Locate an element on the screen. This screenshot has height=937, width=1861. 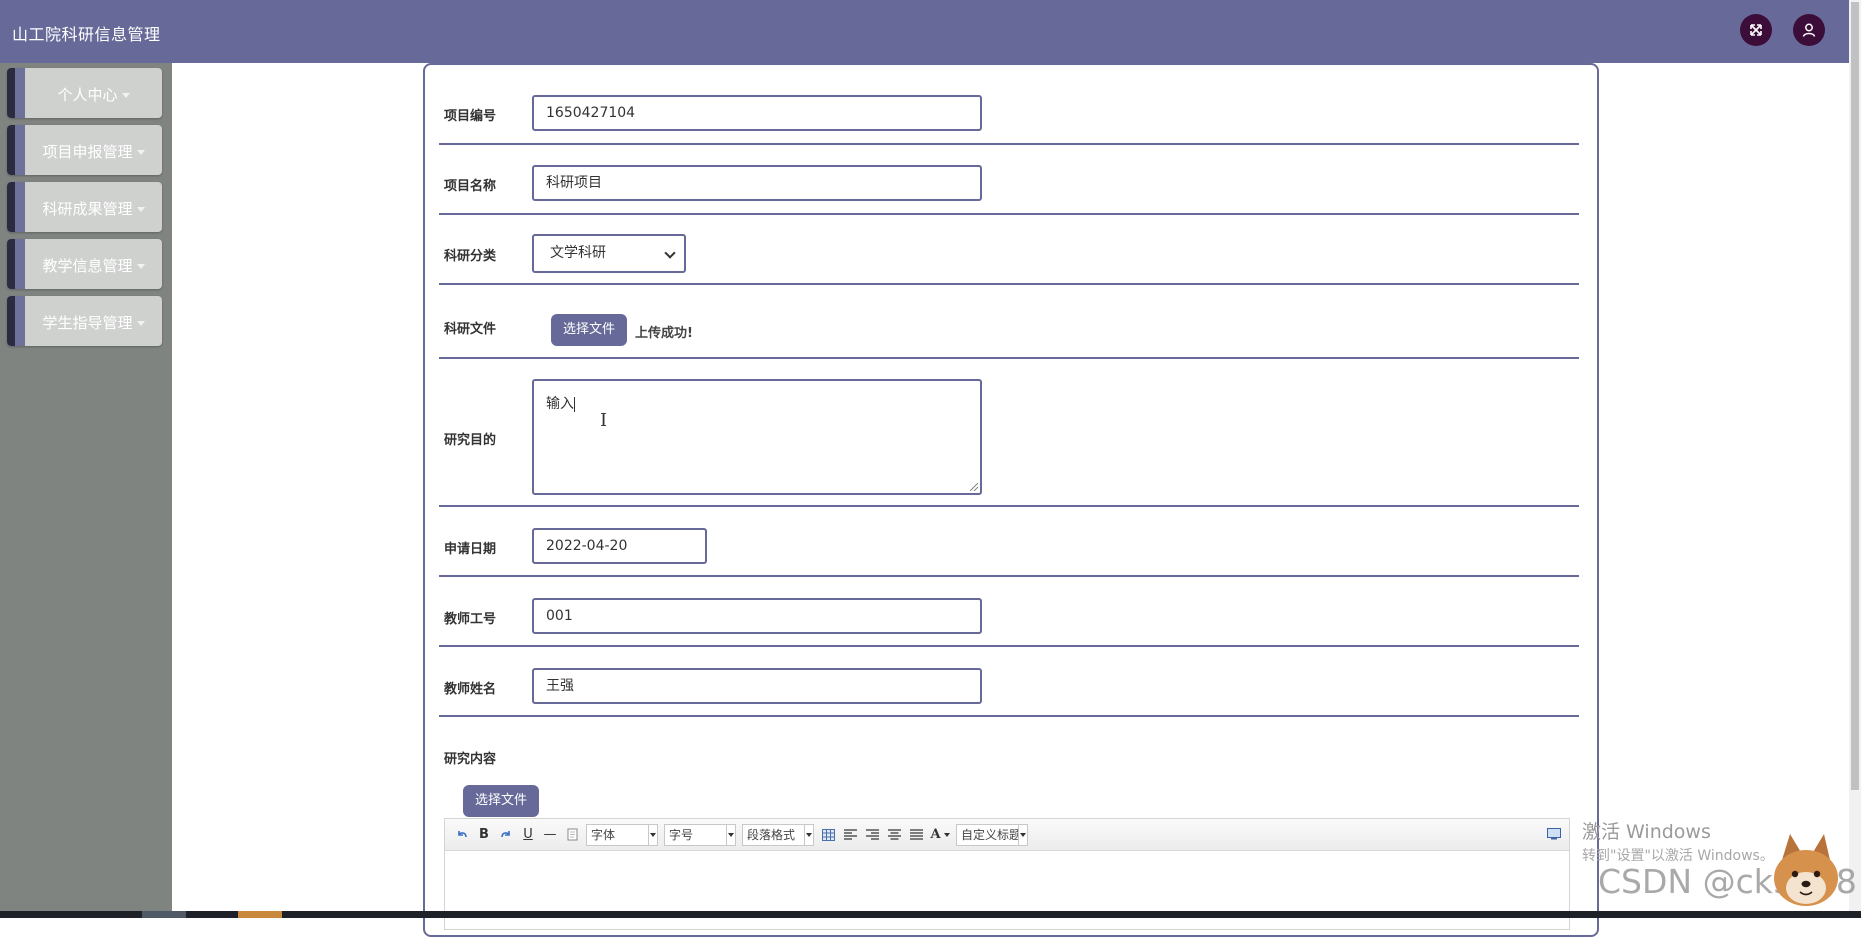
project-no-input: 1650427104 is located at coordinates (757, 113).